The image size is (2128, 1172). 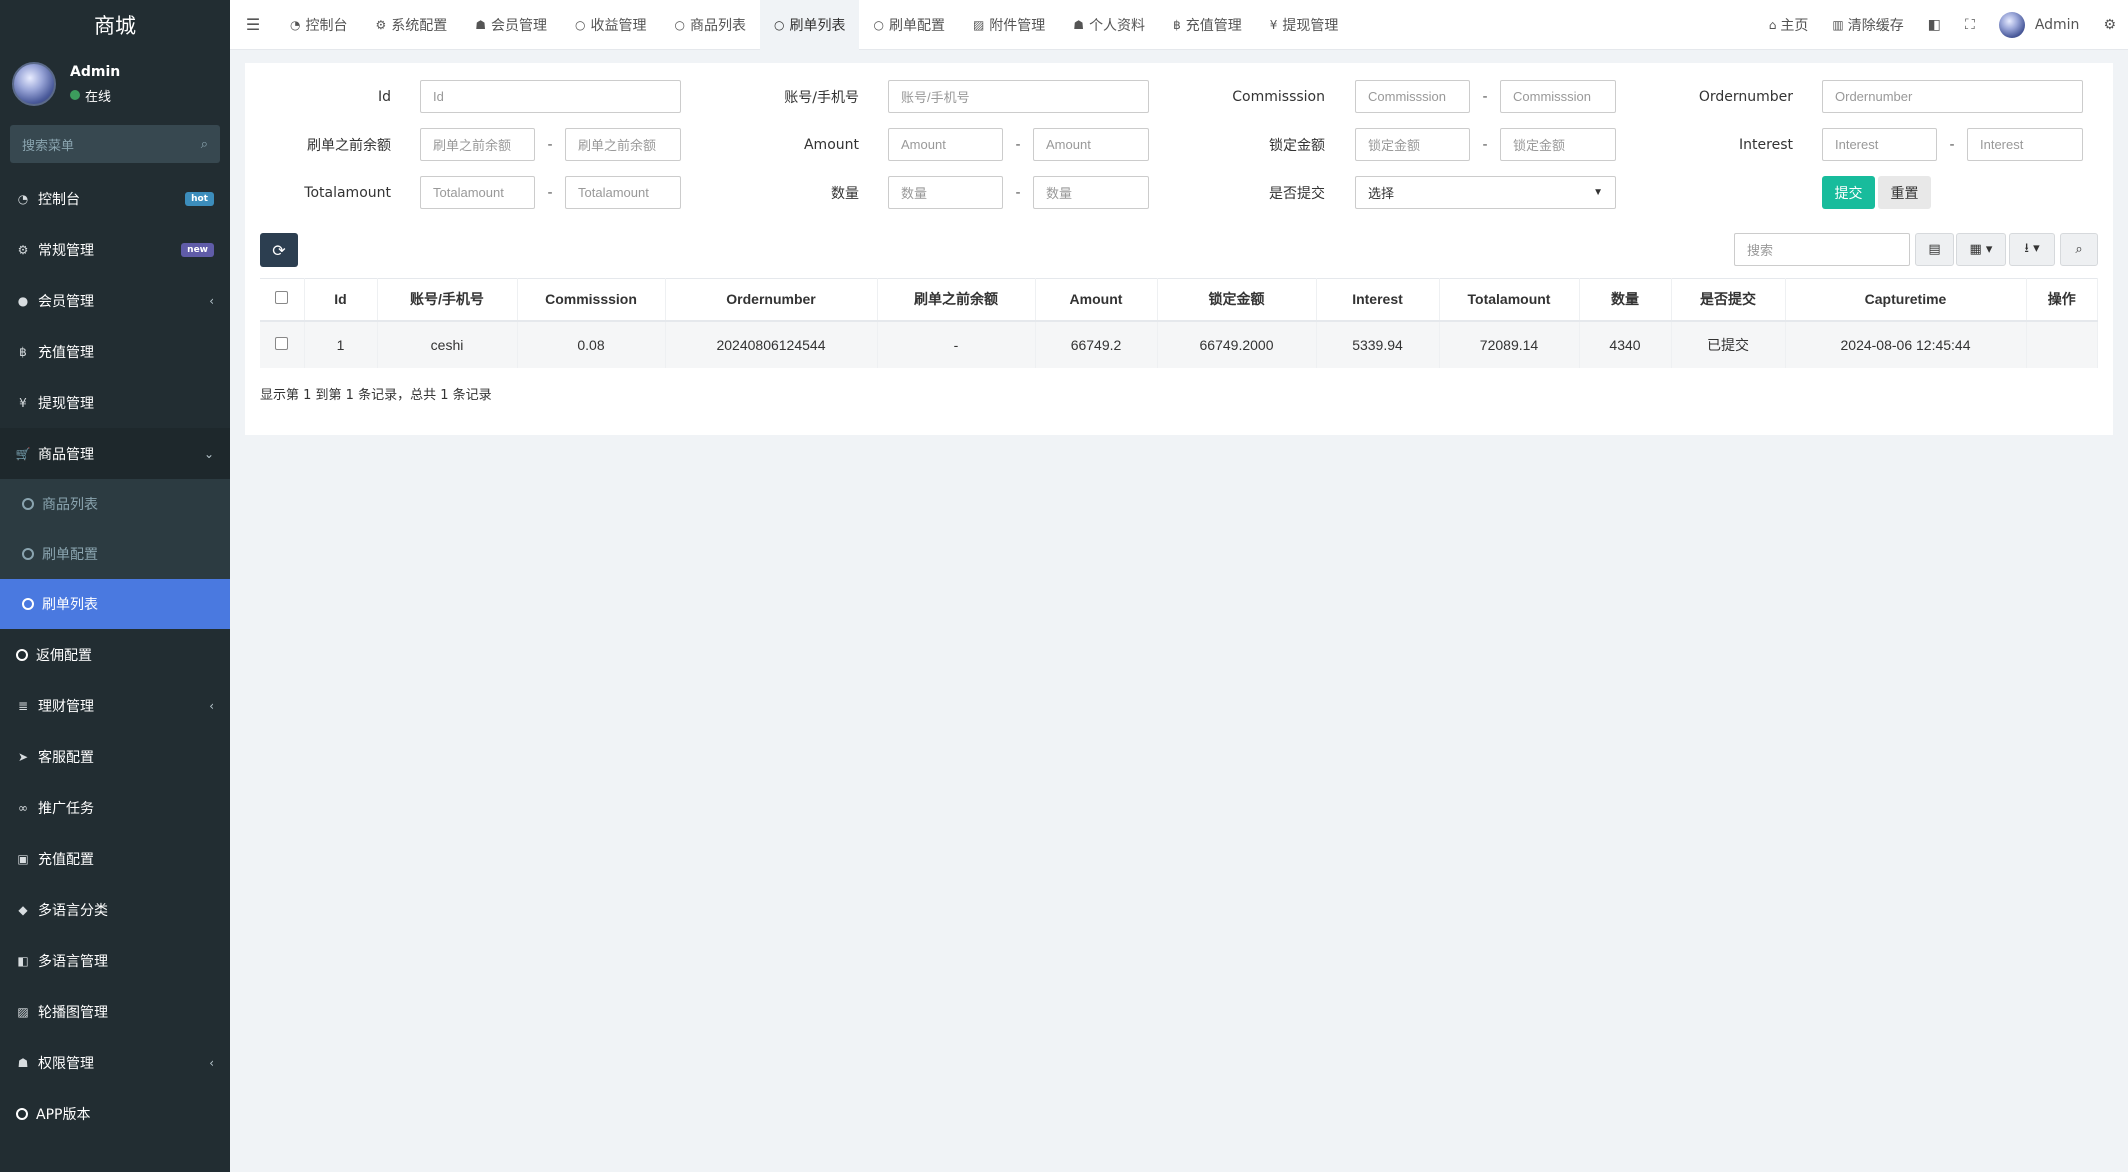 I want to click on interest-max-input: Interest, so click(x=2025, y=144).